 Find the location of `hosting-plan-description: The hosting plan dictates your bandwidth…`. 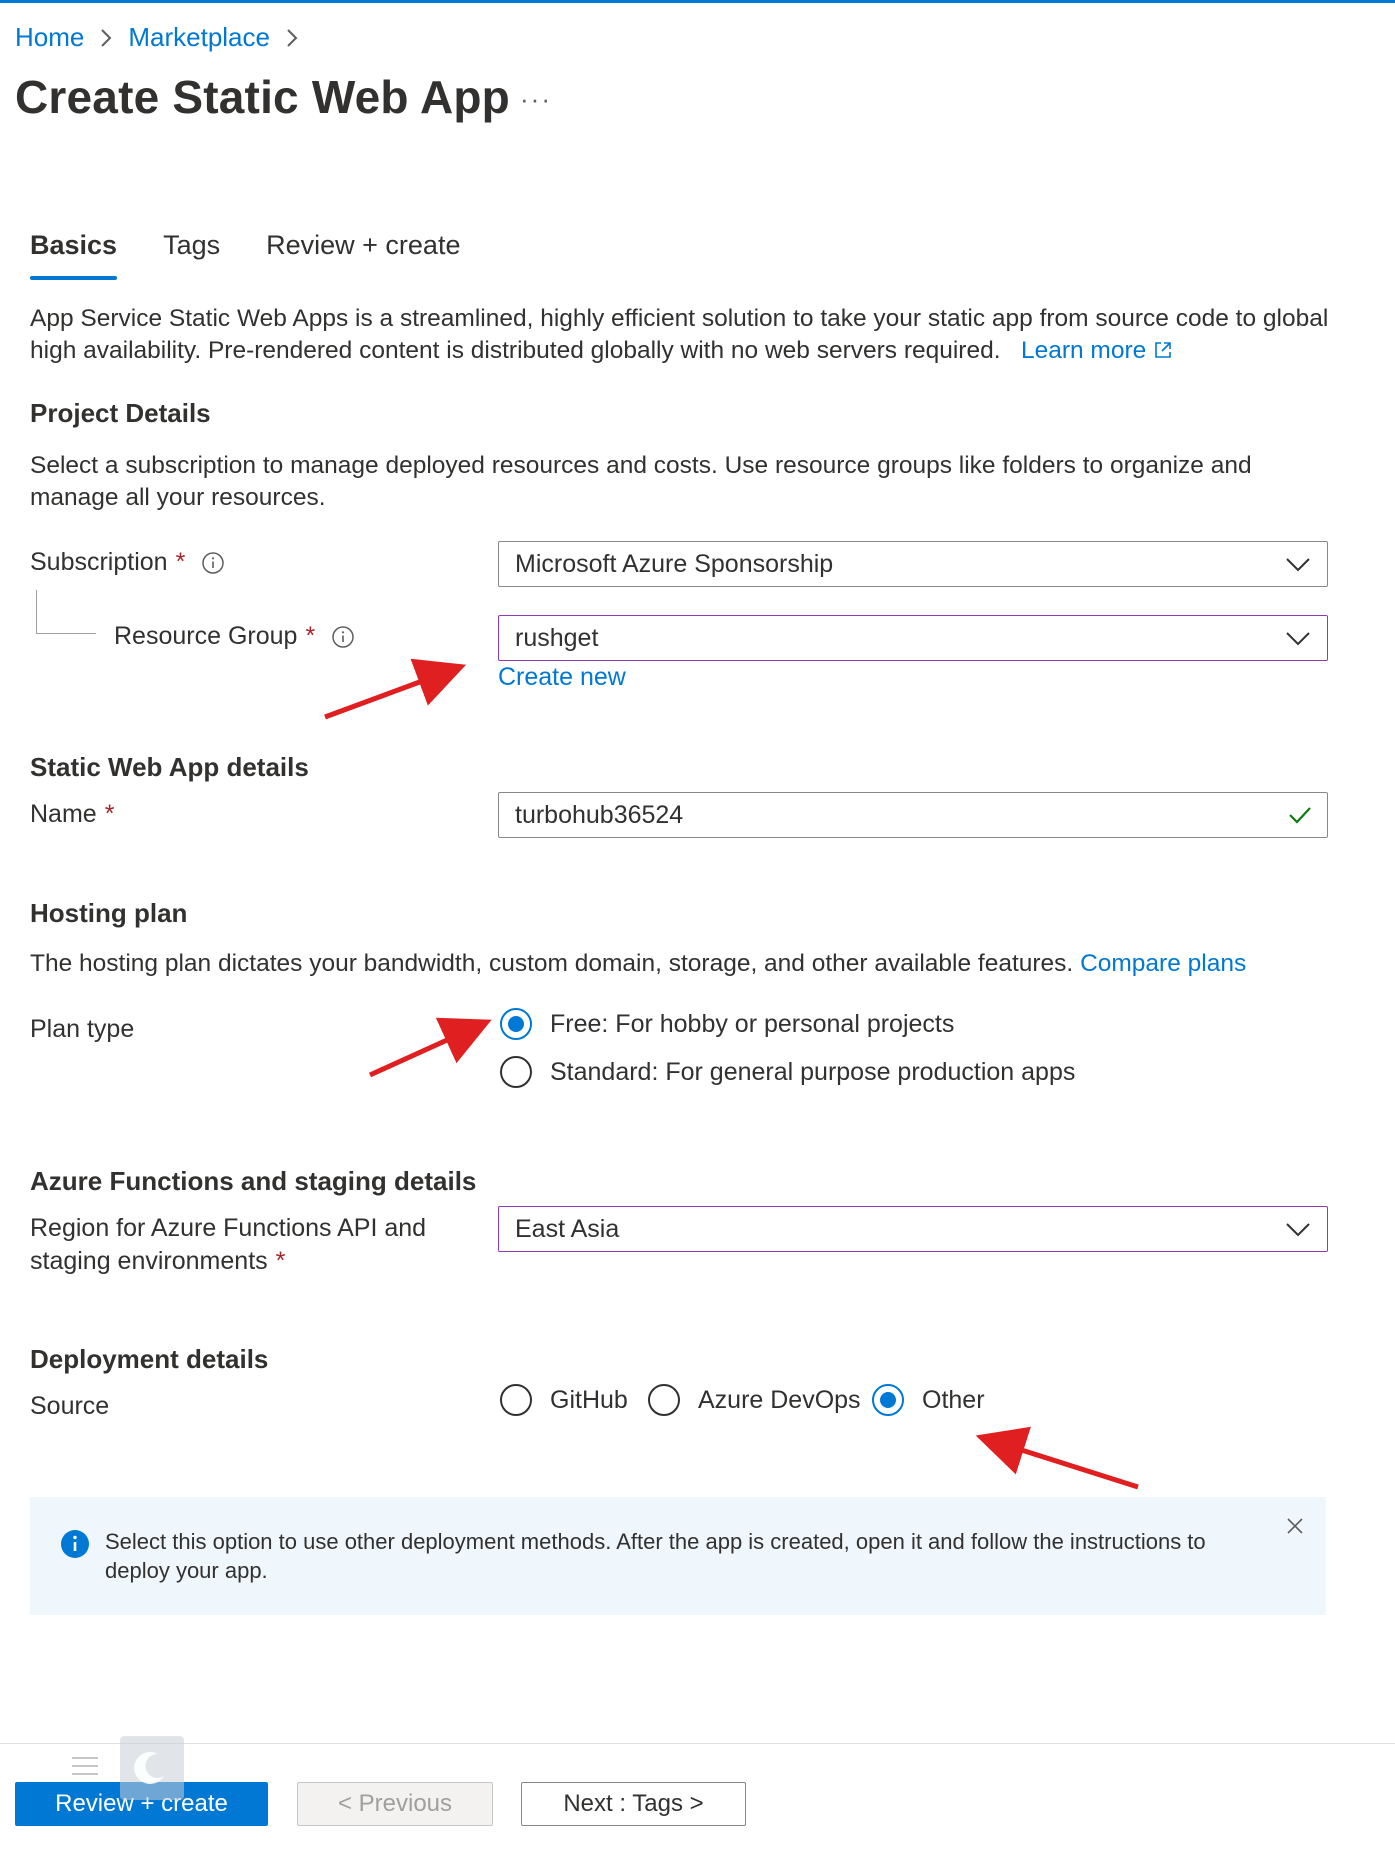

hosting-plan-description: The hosting plan dictates your bandwidth… is located at coordinates (690, 964).